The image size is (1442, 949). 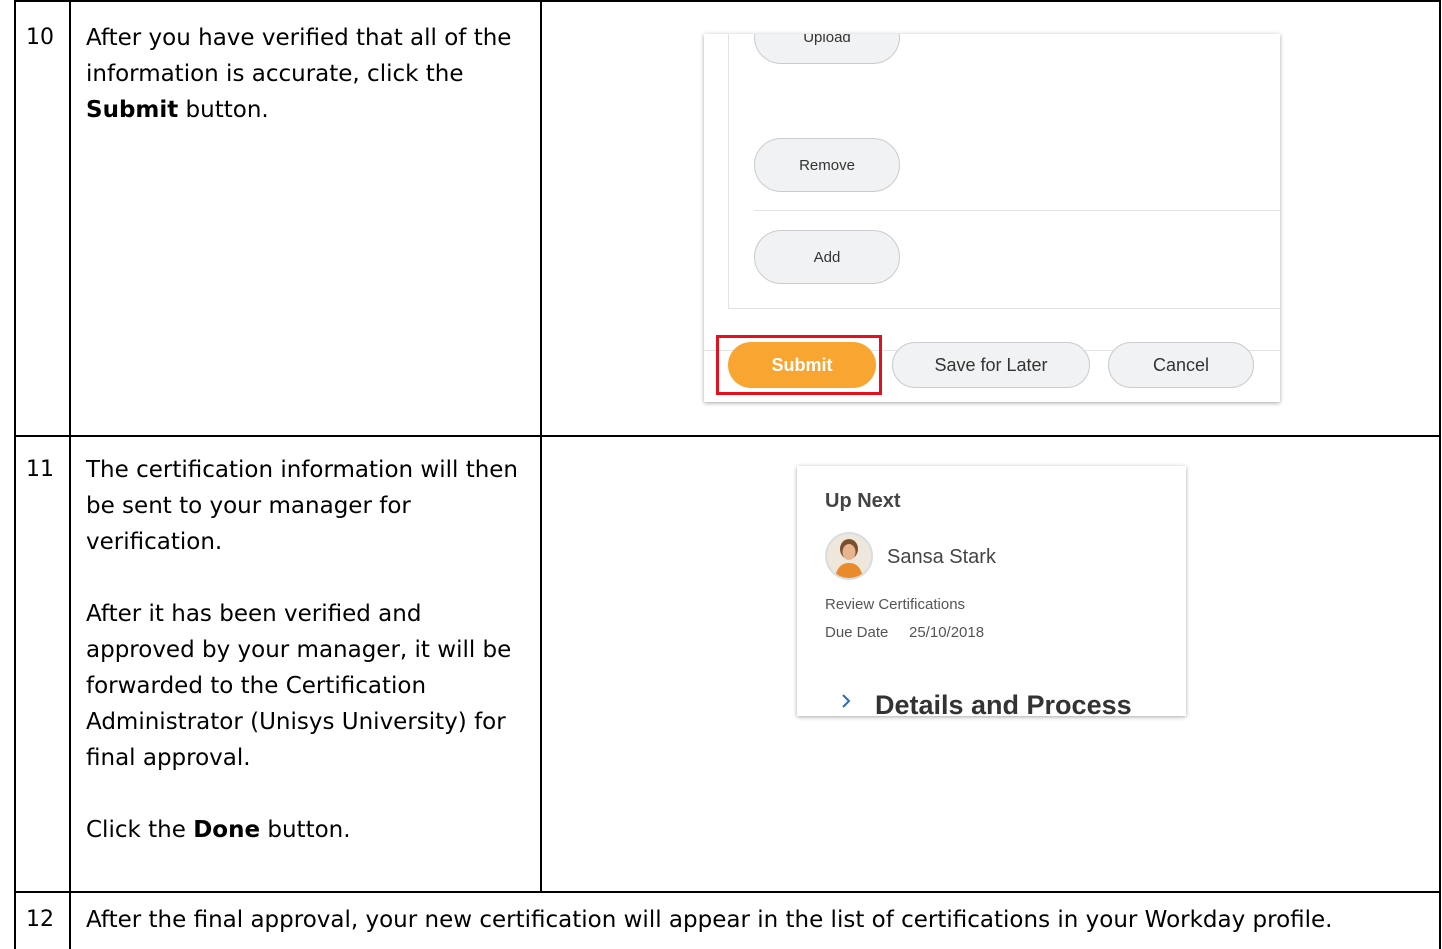 What do you see at coordinates (941, 557) in the screenshot?
I see `assignee-name: Sansa Stark` at bounding box center [941, 557].